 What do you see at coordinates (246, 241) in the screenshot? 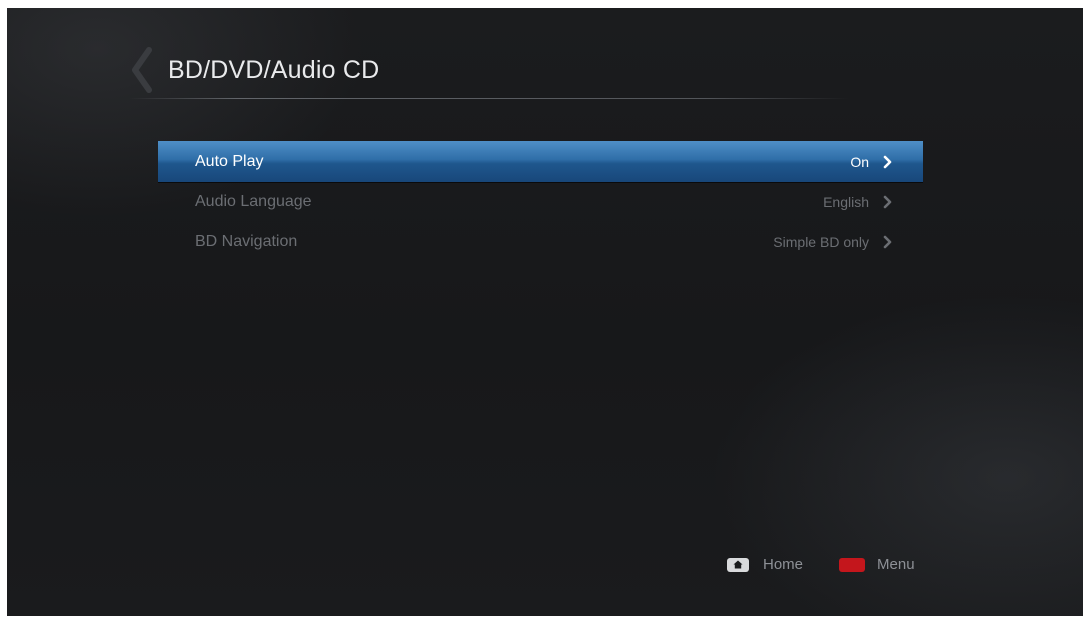
I see `menu-item-label: BD Navigation` at bounding box center [246, 241].